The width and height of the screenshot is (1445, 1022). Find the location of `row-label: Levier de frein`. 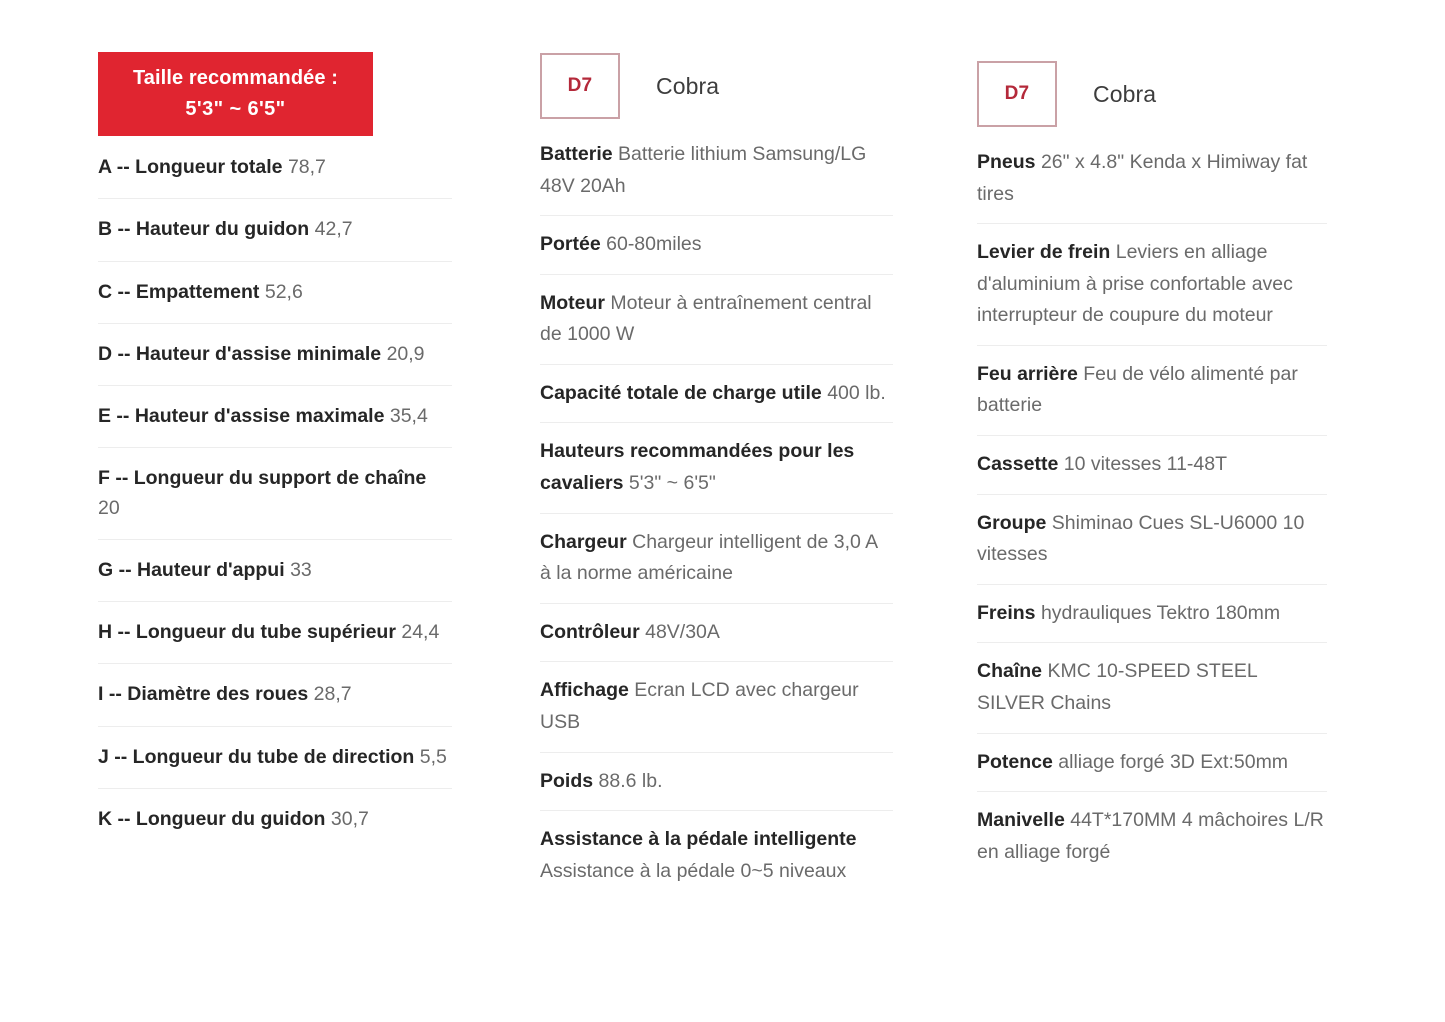

row-label: Levier de frein is located at coordinates (1044, 252).